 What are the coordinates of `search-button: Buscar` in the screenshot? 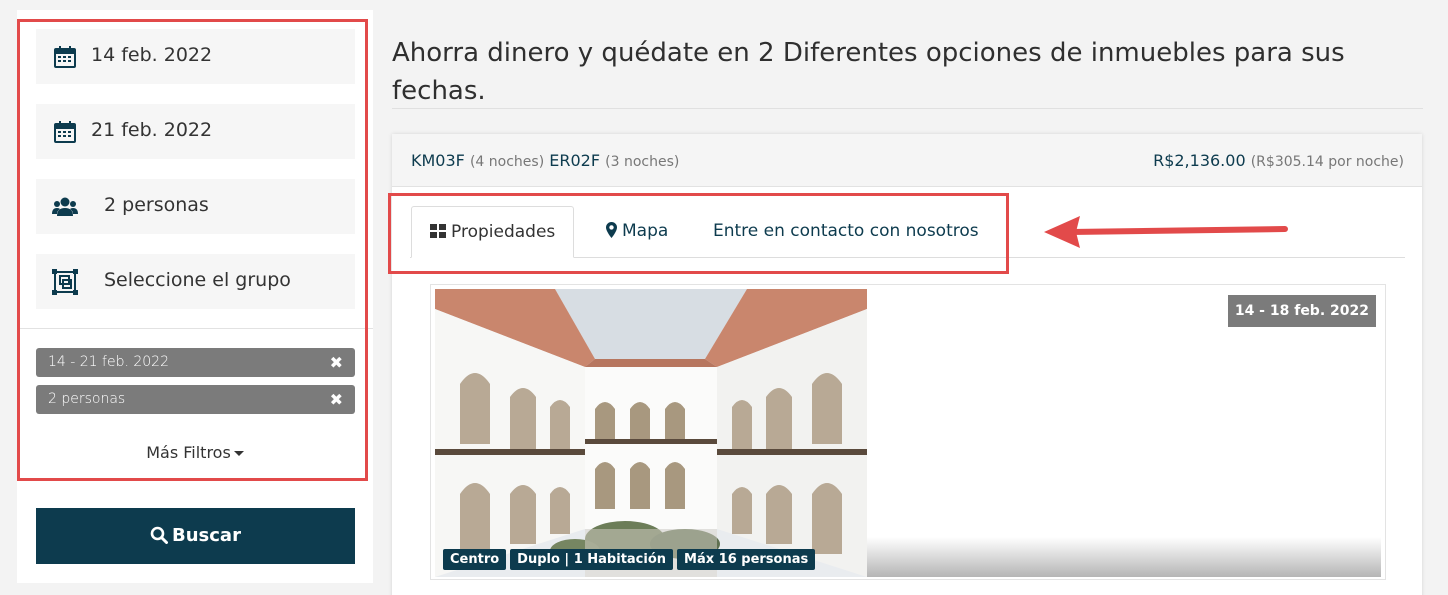 It's located at (195, 536).